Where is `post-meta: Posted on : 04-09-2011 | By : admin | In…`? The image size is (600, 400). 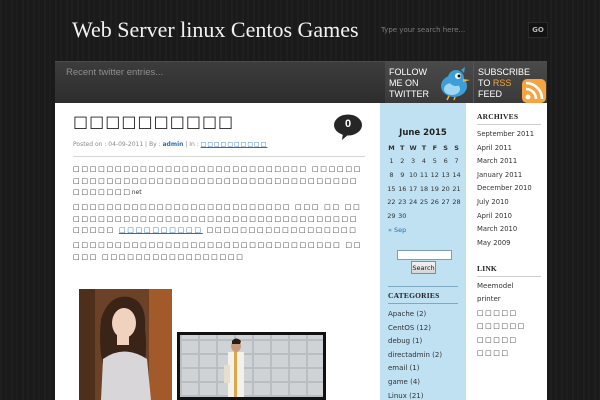 post-meta: Posted on : 04-09-2011 | By : admin | In… is located at coordinates (170, 144).